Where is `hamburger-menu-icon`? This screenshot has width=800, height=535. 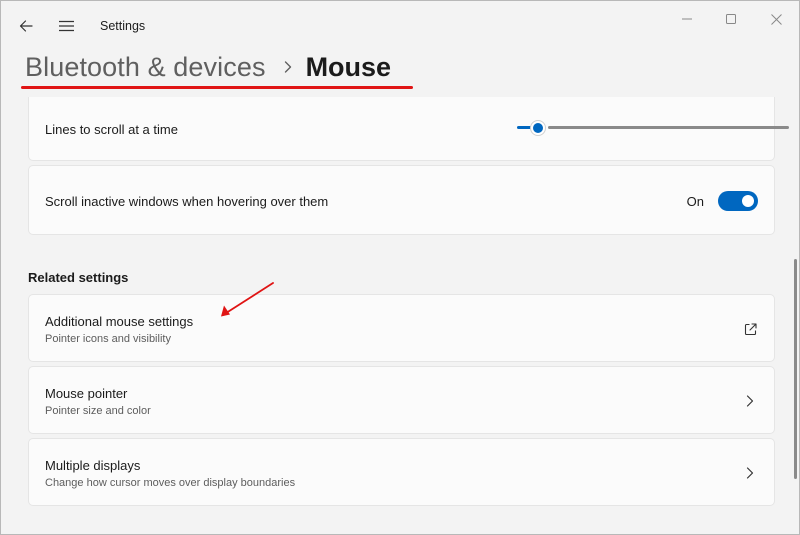 hamburger-menu-icon is located at coordinates (66, 26).